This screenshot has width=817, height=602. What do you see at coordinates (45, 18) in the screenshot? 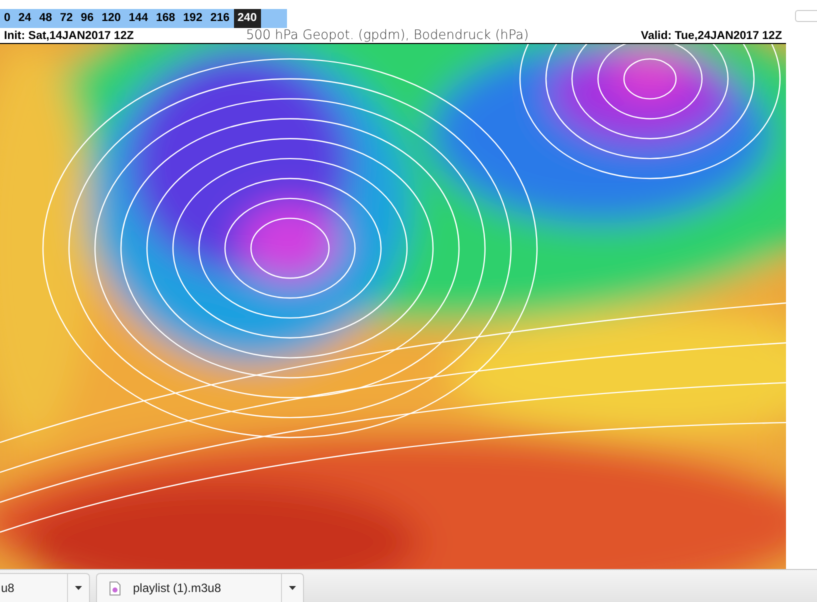
I see `forecast-hour-link: 48` at bounding box center [45, 18].